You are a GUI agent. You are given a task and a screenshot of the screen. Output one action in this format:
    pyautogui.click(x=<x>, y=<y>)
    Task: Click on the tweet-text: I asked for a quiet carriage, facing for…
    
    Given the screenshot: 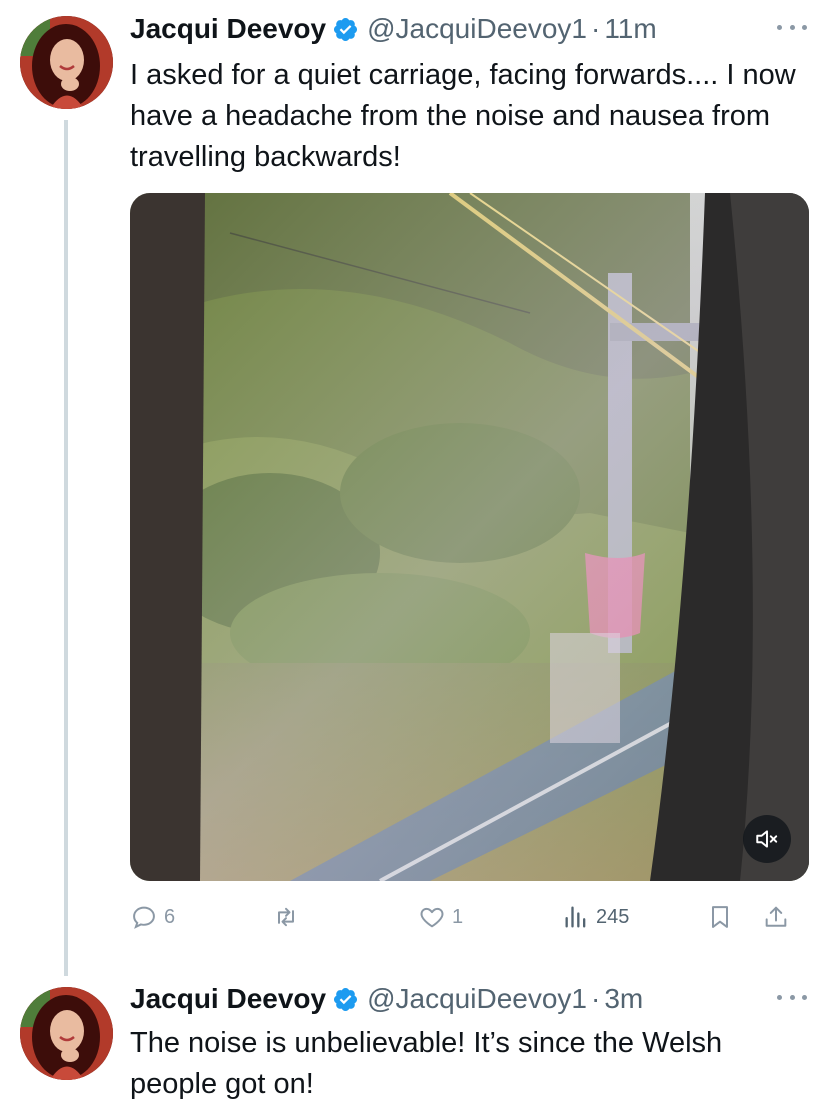 What is the action you would take?
    pyautogui.click(x=463, y=116)
    